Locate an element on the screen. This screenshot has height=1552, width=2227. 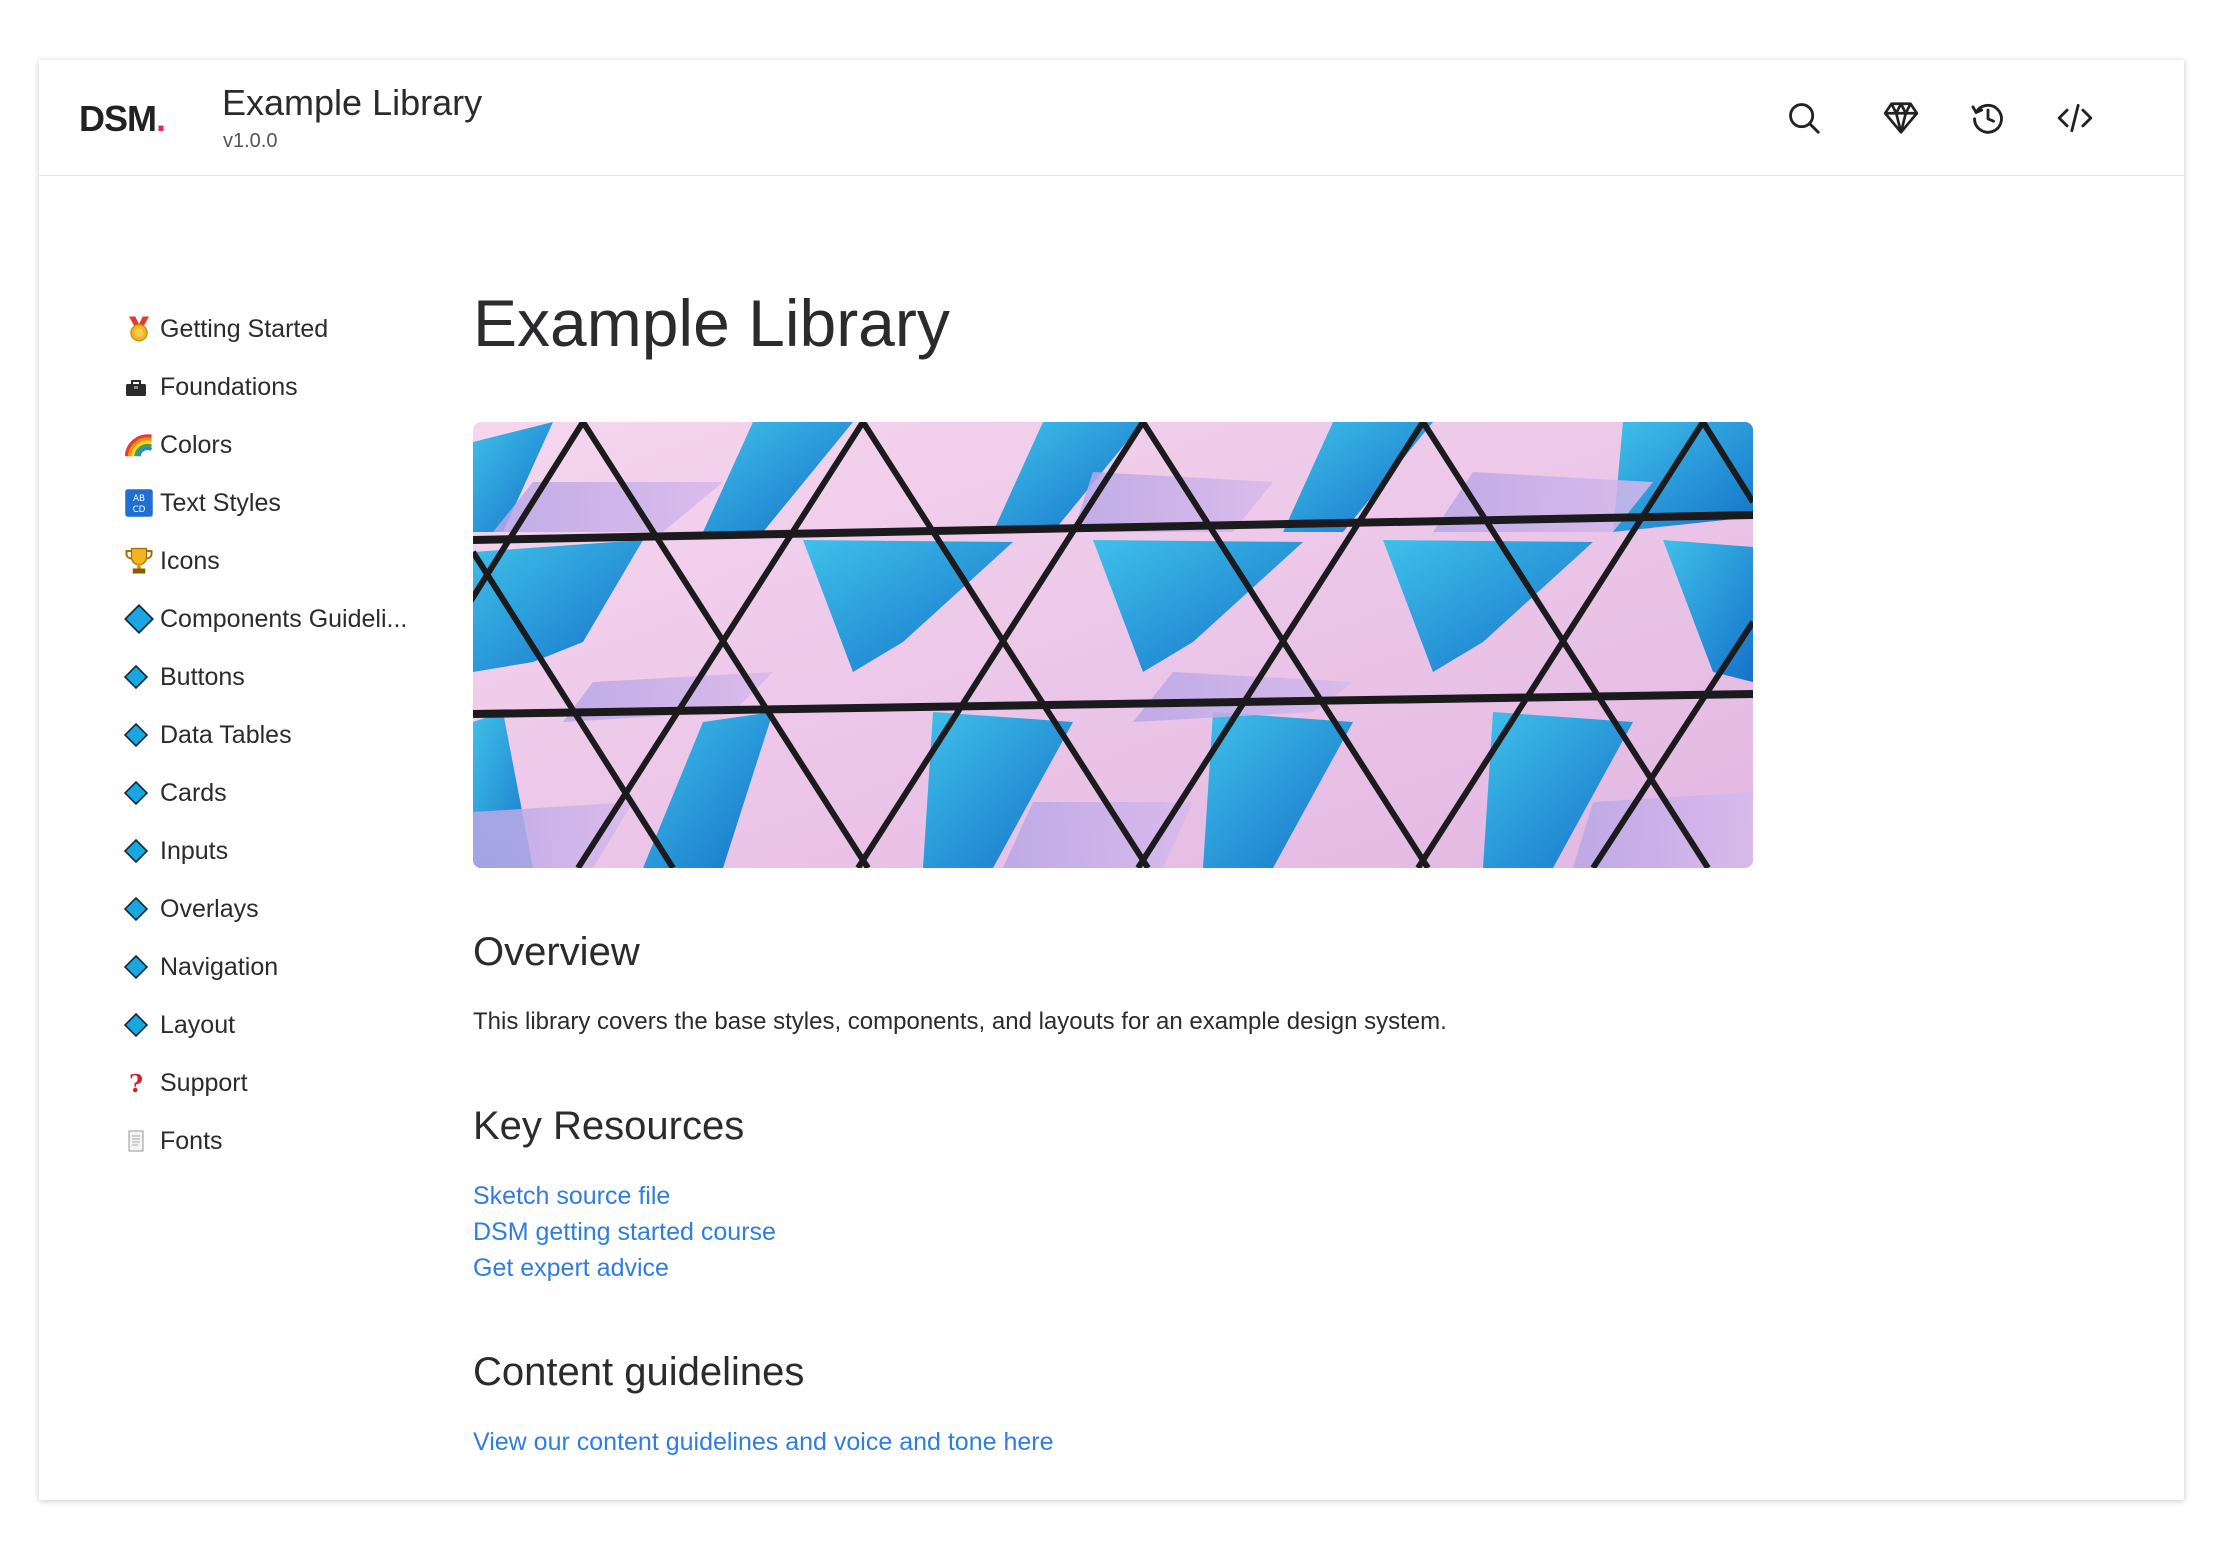
sidebar-item-foundations: Foundations is located at coordinates (294, 387).